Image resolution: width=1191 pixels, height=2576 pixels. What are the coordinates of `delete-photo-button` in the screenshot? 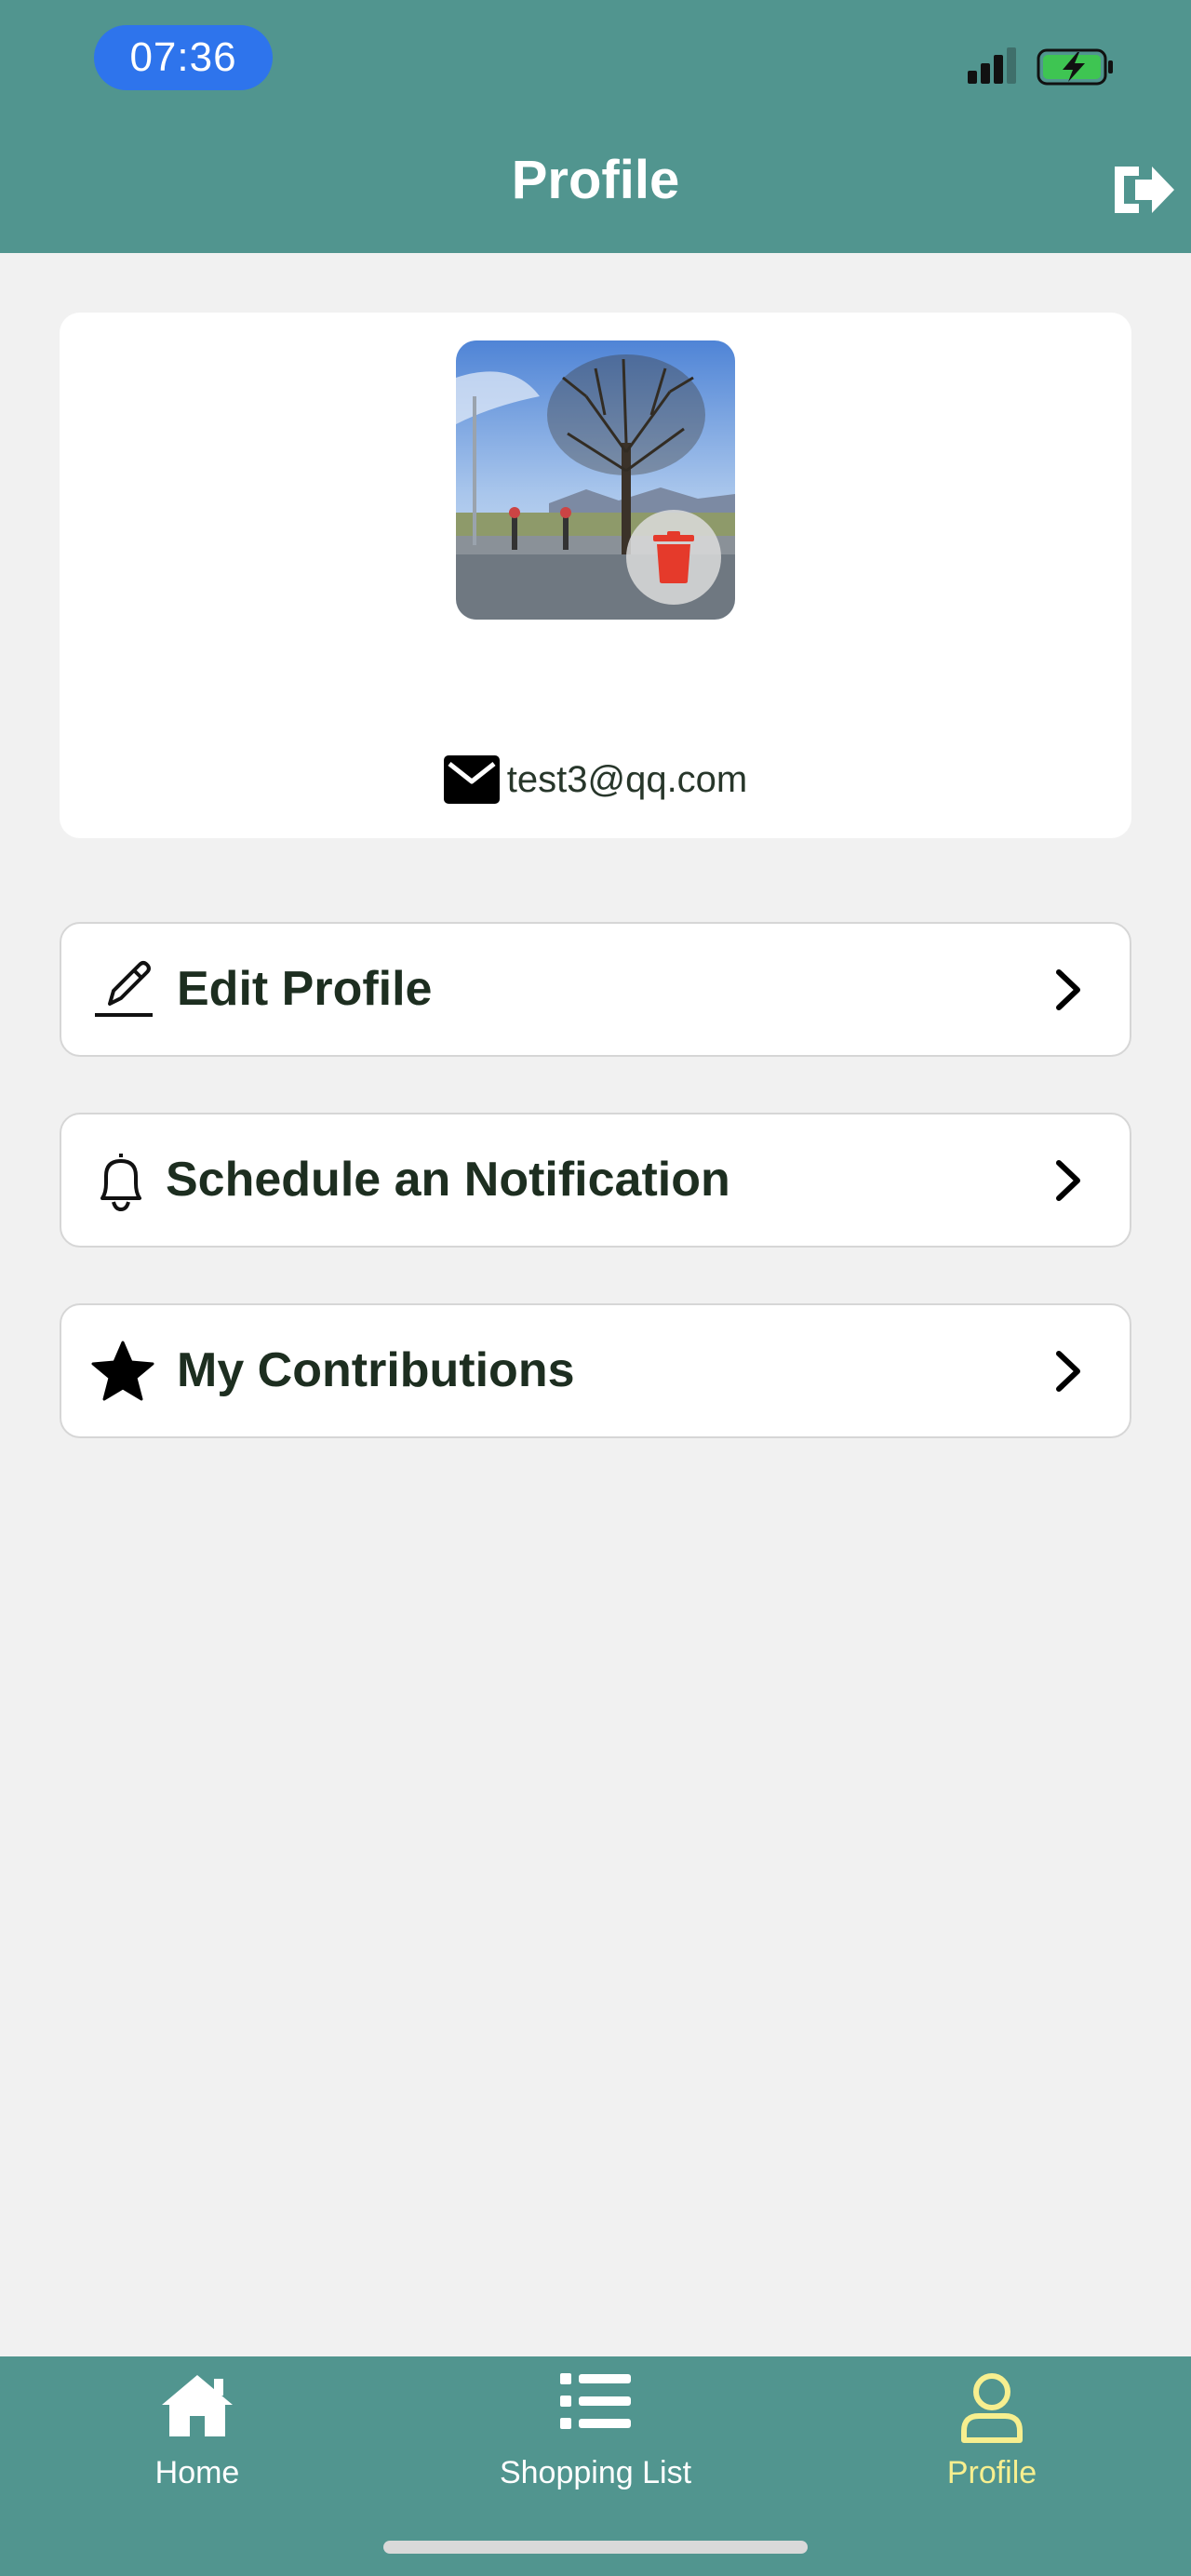 It's located at (673, 557).